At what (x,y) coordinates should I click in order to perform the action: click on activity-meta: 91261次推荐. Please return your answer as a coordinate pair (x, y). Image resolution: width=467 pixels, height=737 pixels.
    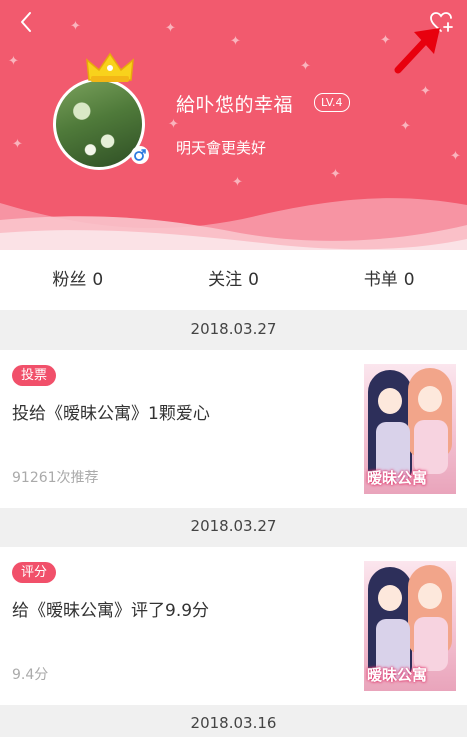
    Looking at the image, I should click on (55, 478).